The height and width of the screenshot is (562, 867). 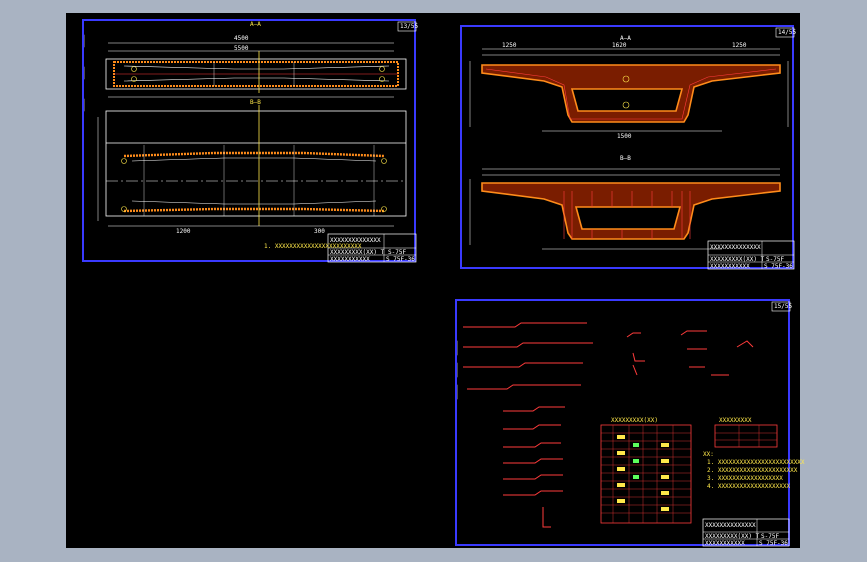 I want to click on drawing-note: 2. XXXXXXXXXXXXXXXXXXXXXX, so click(x=752, y=470).